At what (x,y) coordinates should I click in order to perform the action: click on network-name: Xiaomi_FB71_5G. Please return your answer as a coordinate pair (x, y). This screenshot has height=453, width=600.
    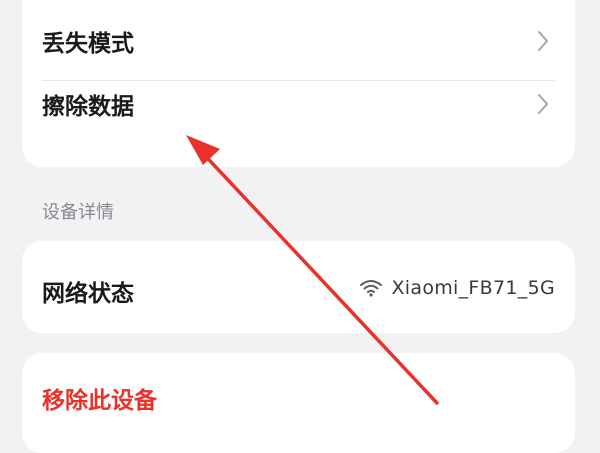
    Looking at the image, I should click on (473, 288).